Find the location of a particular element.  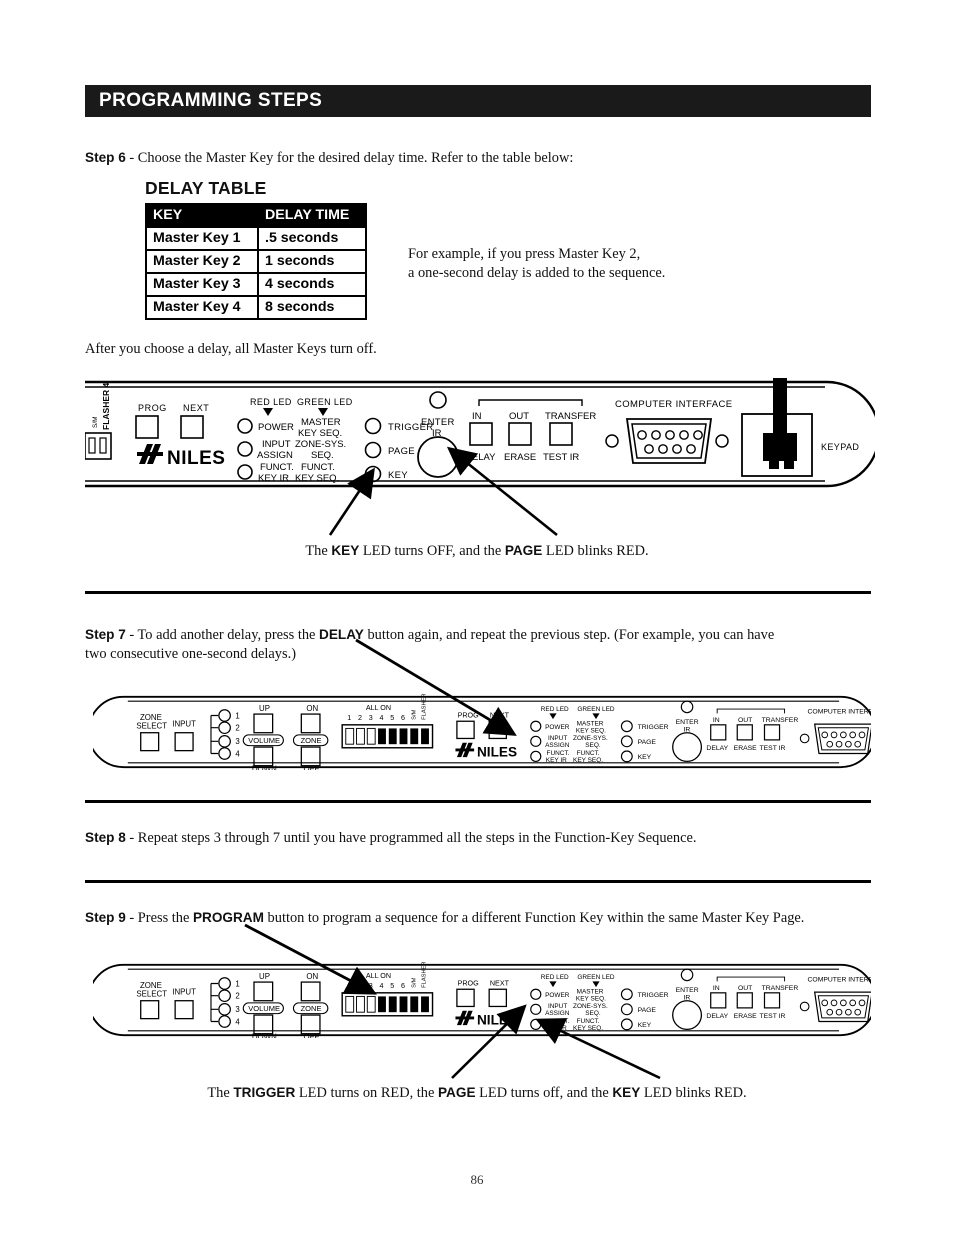

table-row: Master Key 2 1 seconds is located at coordinates (256, 261).